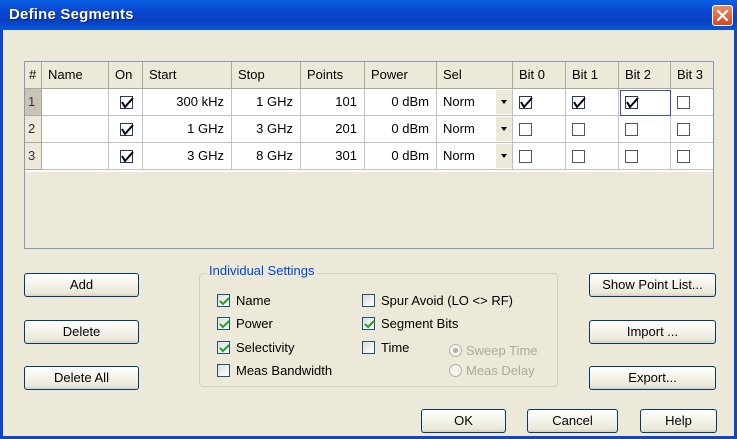 The width and height of the screenshot is (737, 439). Describe the element at coordinates (592, 75) in the screenshot. I see `col-header-bit1: Bit 1` at that location.